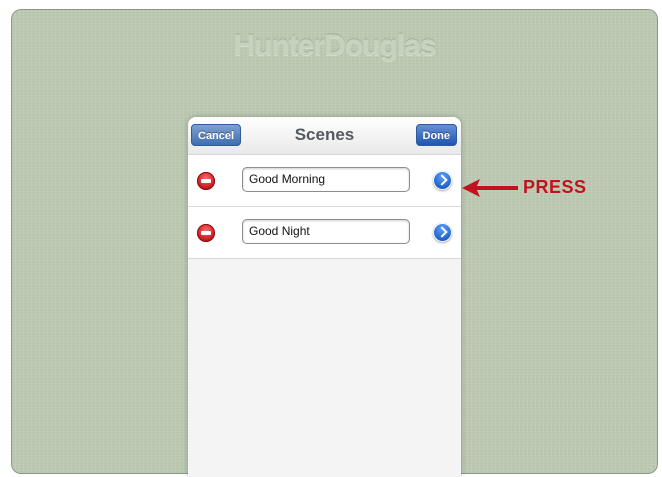  Describe the element at coordinates (324, 136) in the screenshot. I see `navigation-bar: Cancel Scenes Done` at that location.